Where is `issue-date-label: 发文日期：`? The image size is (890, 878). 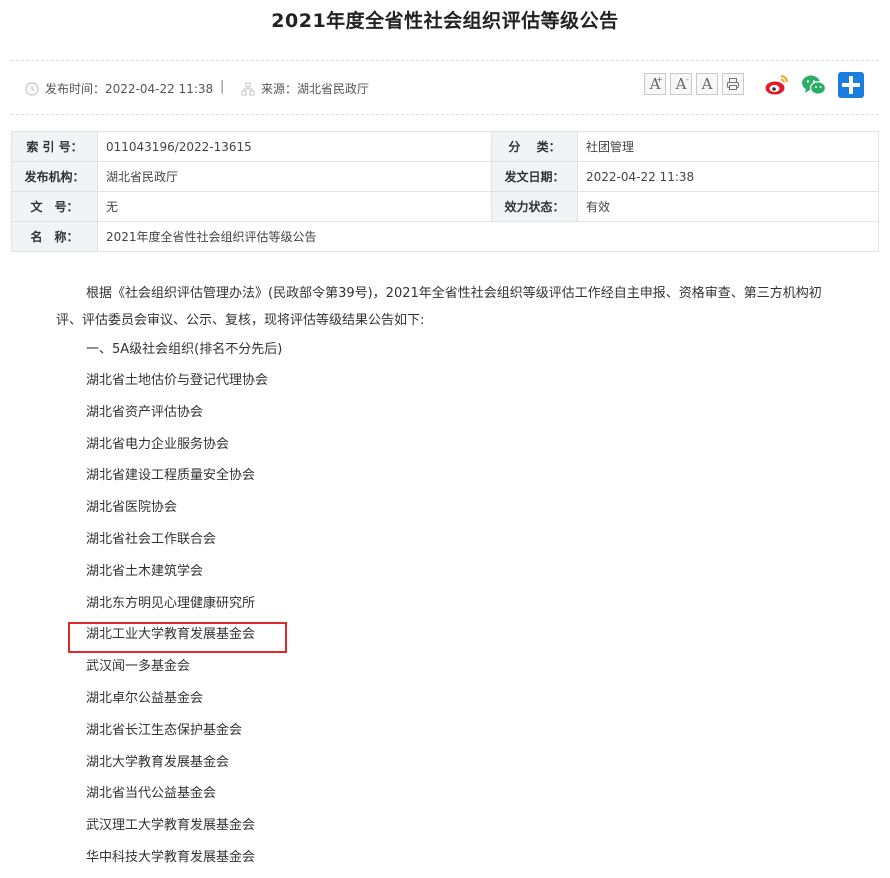
issue-date-label: 发文日期： is located at coordinates (534, 176).